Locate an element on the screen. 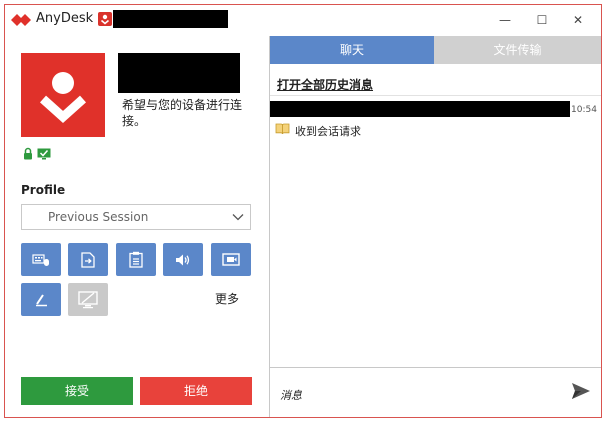  speaker-icon is located at coordinates (183, 259).